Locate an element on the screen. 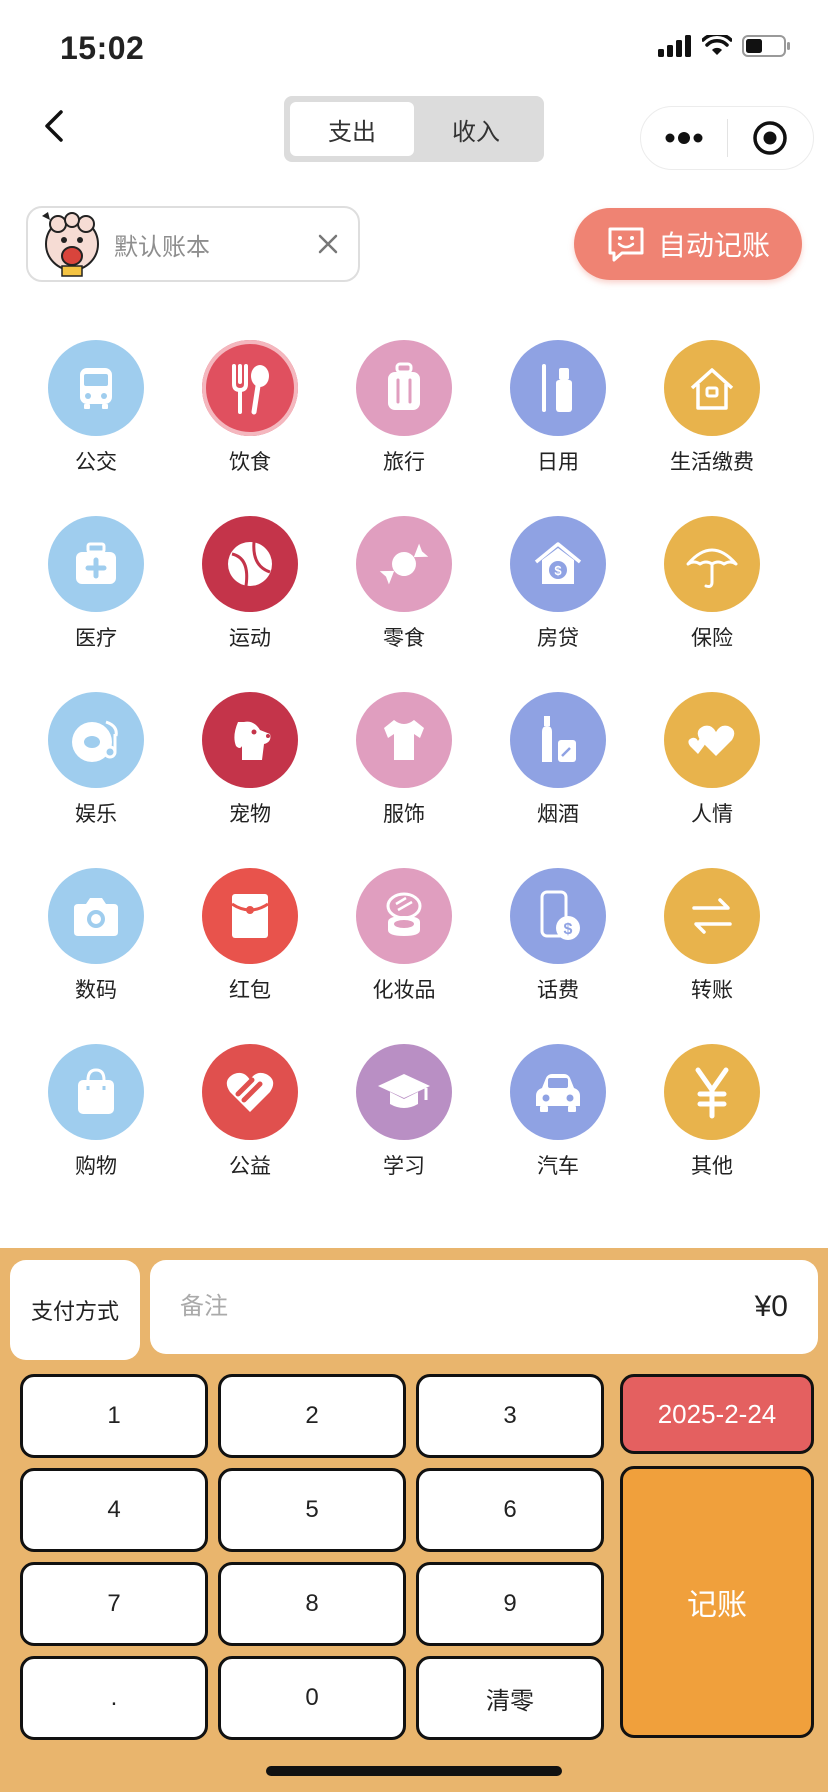  shirt-icon is located at coordinates (404, 740).